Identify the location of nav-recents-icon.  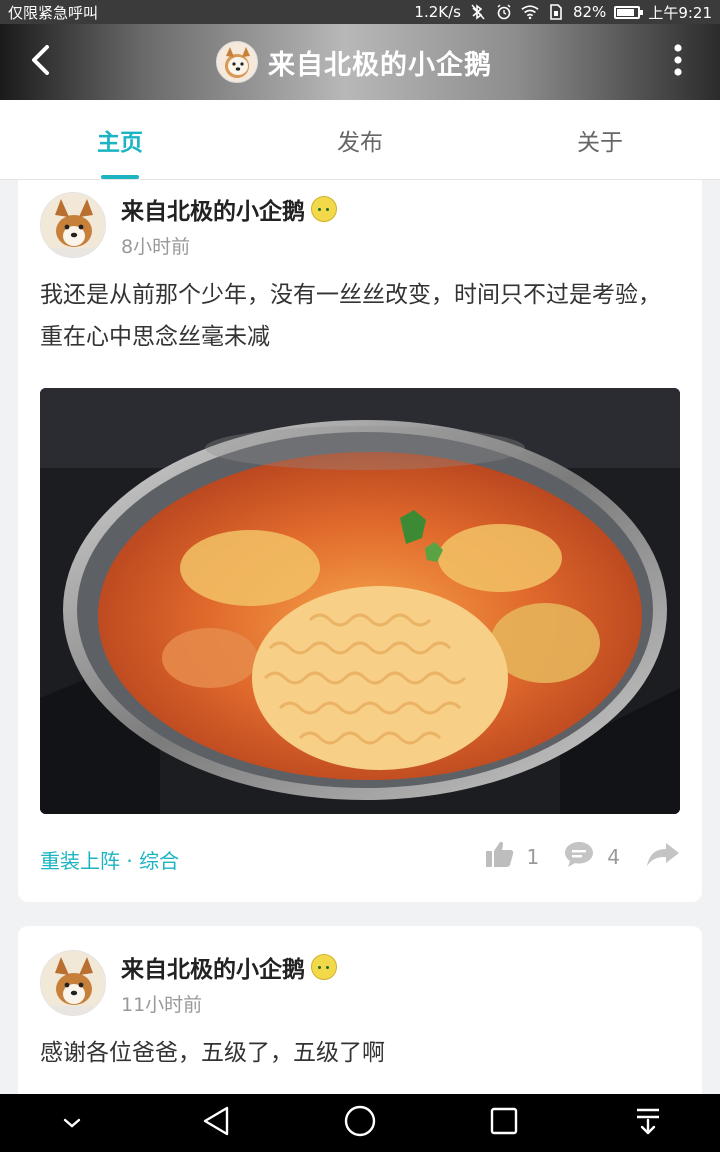
(504, 1123).